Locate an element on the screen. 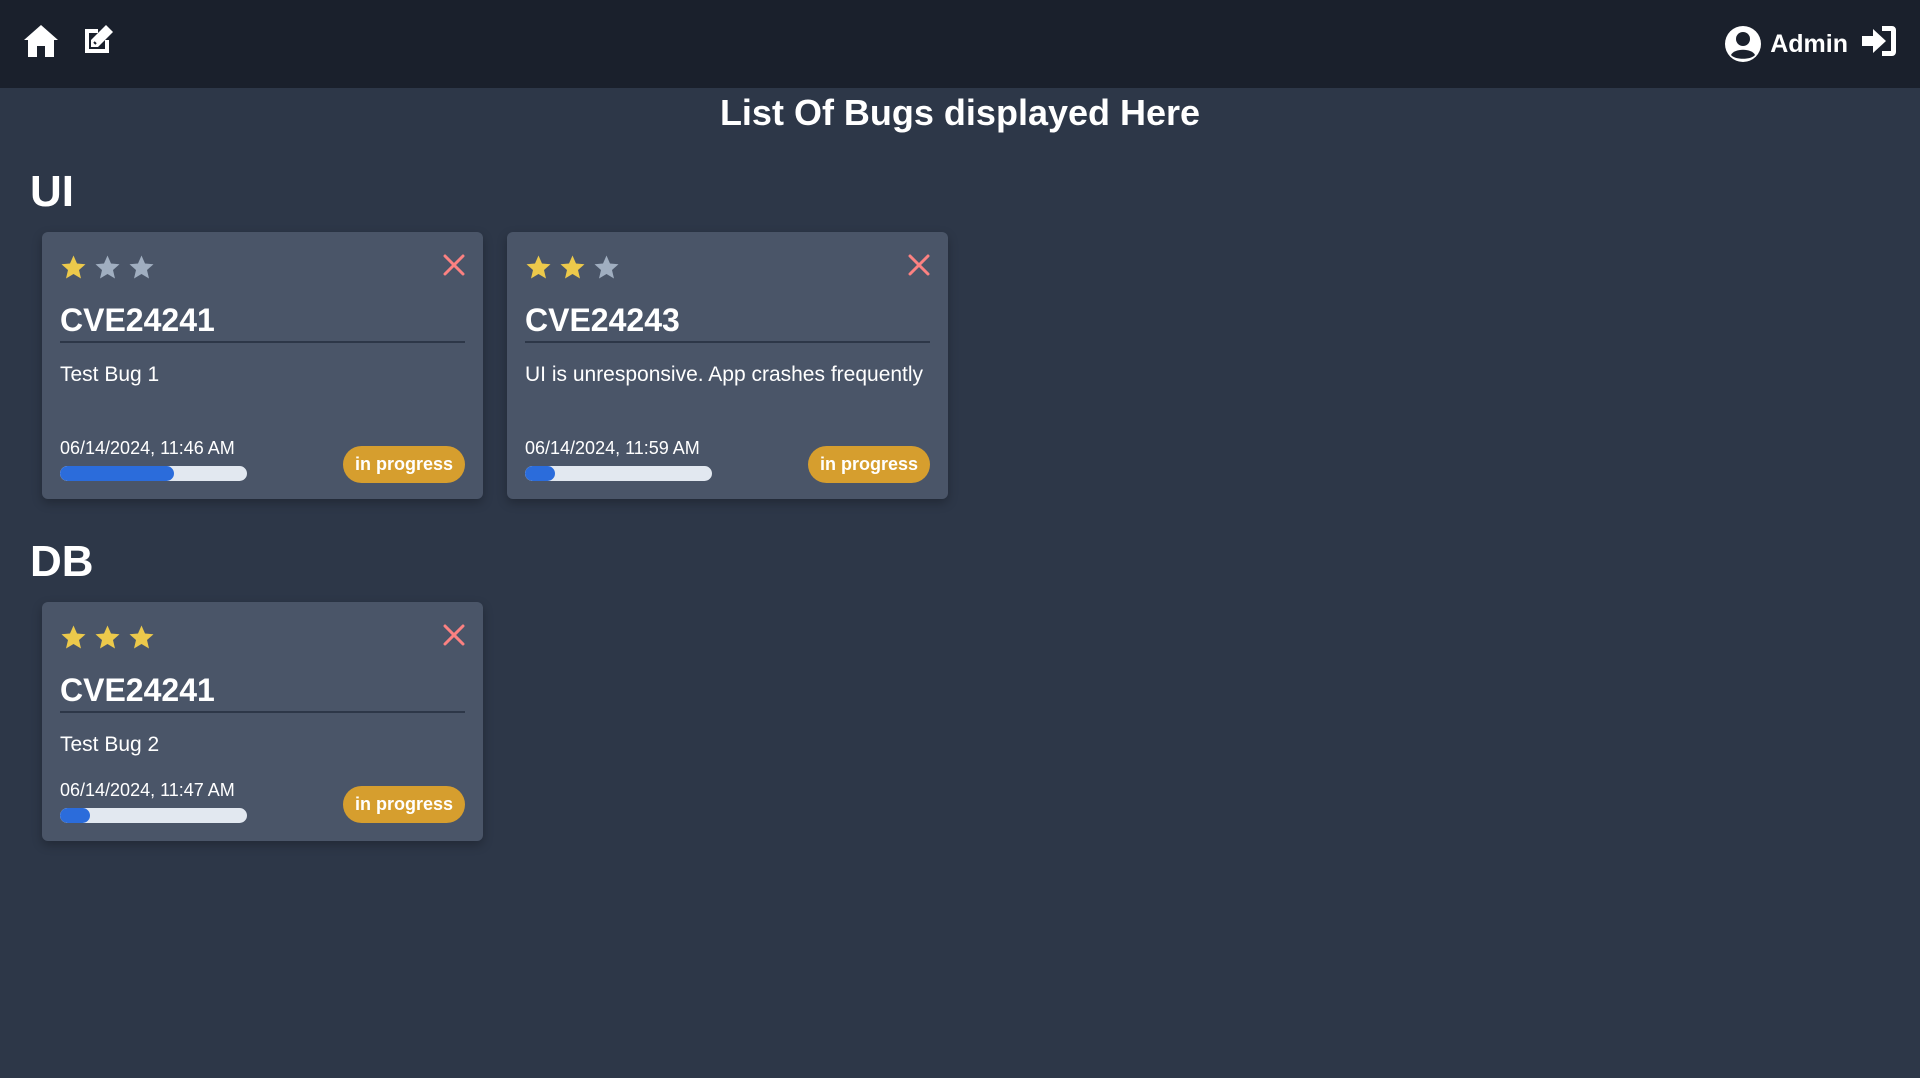 The width and height of the screenshot is (1920, 1078). bug-title: CVE24243 is located at coordinates (727, 321).